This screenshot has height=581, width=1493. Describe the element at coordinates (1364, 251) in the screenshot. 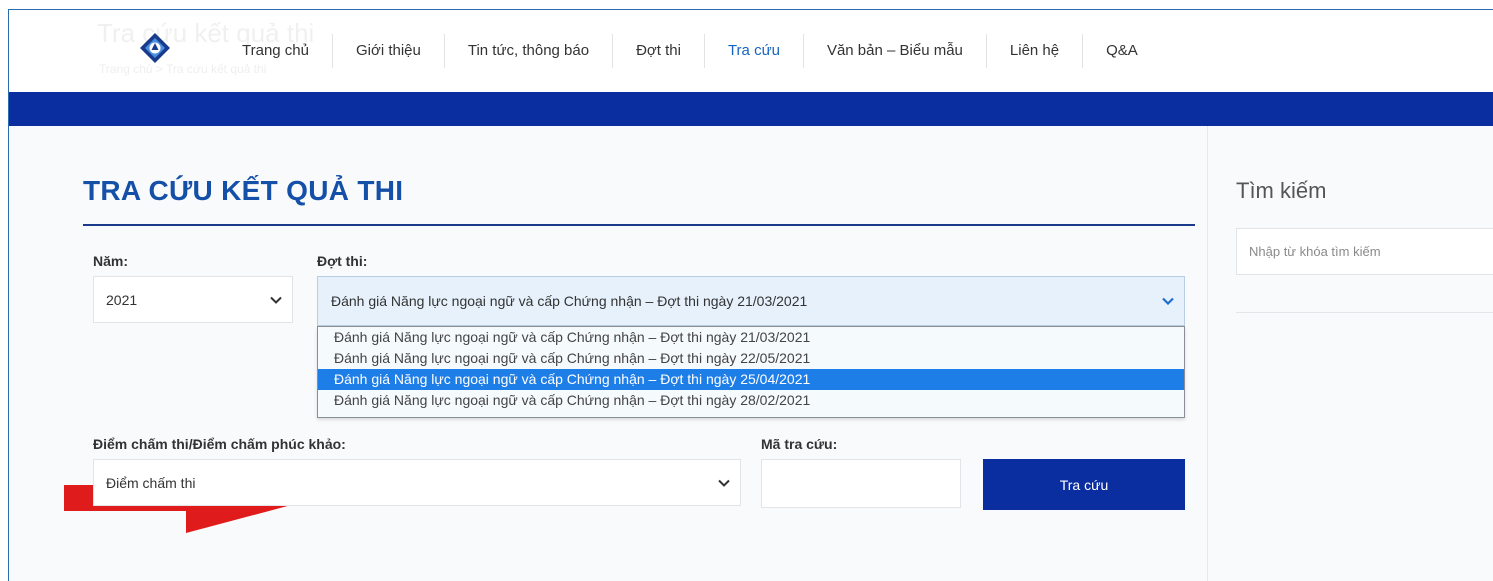

I see `sidebar-search-input: Nhập từ khóa tìm kiếm` at that location.